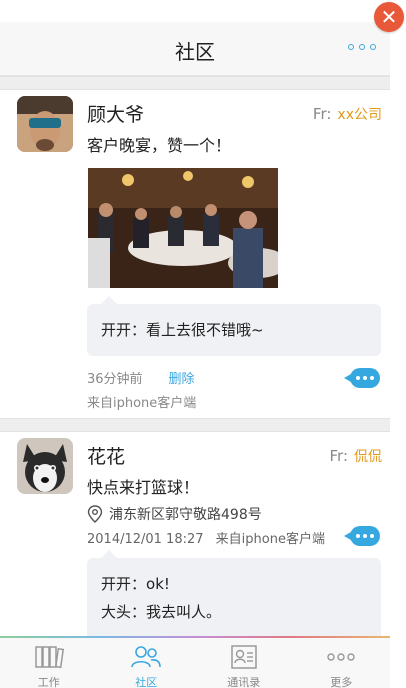 The width and height of the screenshot is (406, 688). Describe the element at coordinates (182, 379) in the screenshot. I see `delete-button: 删除` at that location.